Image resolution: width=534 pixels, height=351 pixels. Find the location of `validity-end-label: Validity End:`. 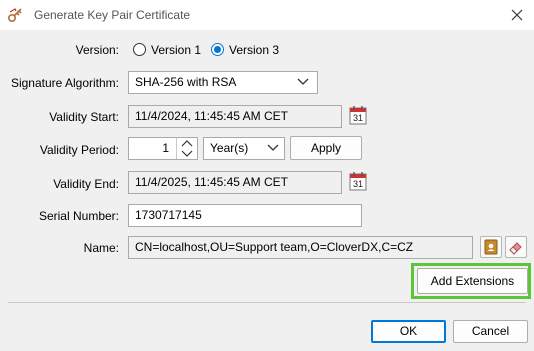

validity-end-label: Validity End: is located at coordinates (86, 184).